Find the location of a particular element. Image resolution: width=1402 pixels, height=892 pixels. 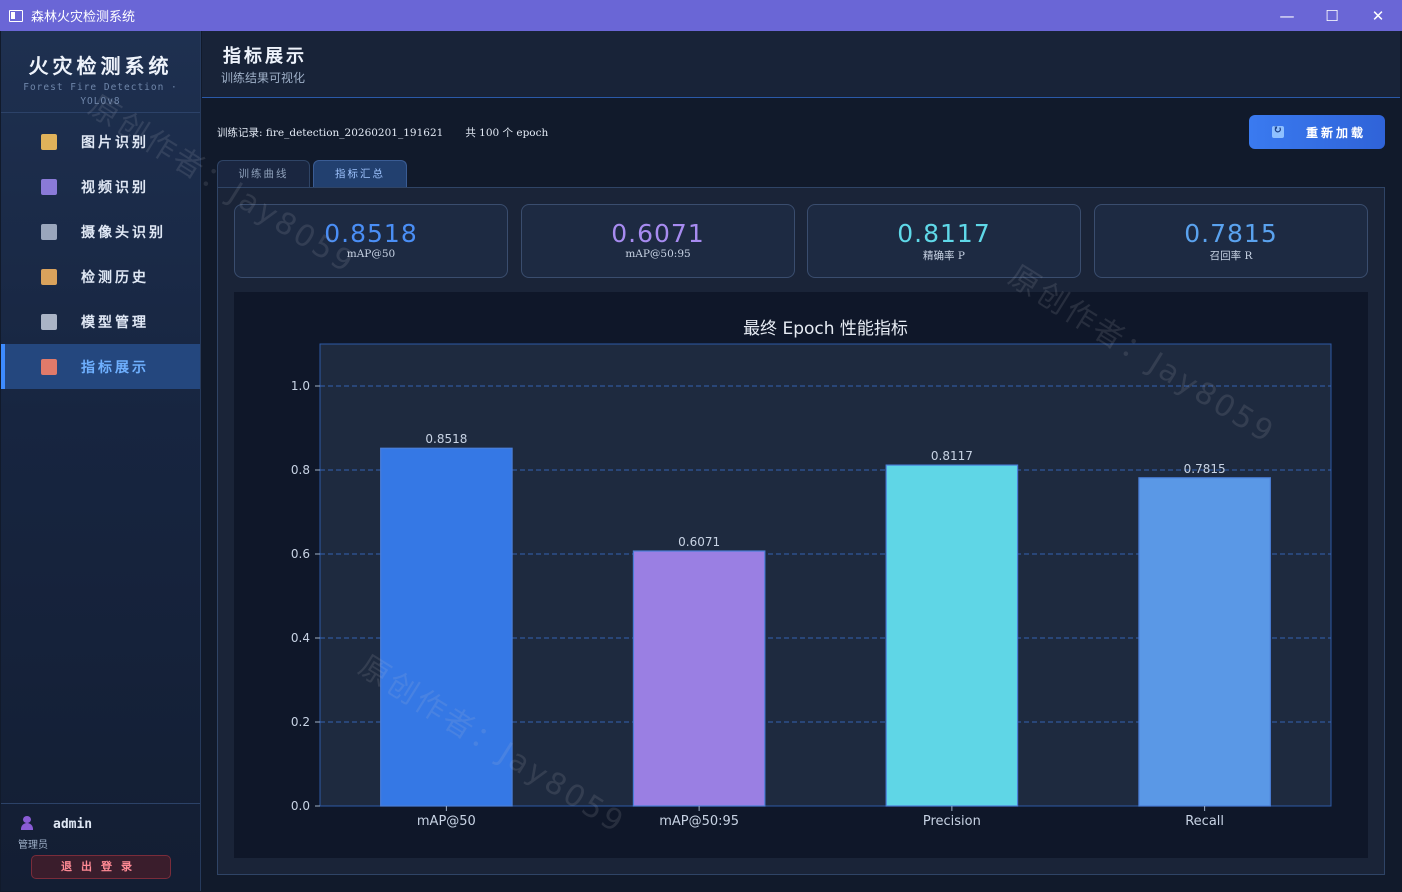

user-role: 管理员 is located at coordinates (33, 845).